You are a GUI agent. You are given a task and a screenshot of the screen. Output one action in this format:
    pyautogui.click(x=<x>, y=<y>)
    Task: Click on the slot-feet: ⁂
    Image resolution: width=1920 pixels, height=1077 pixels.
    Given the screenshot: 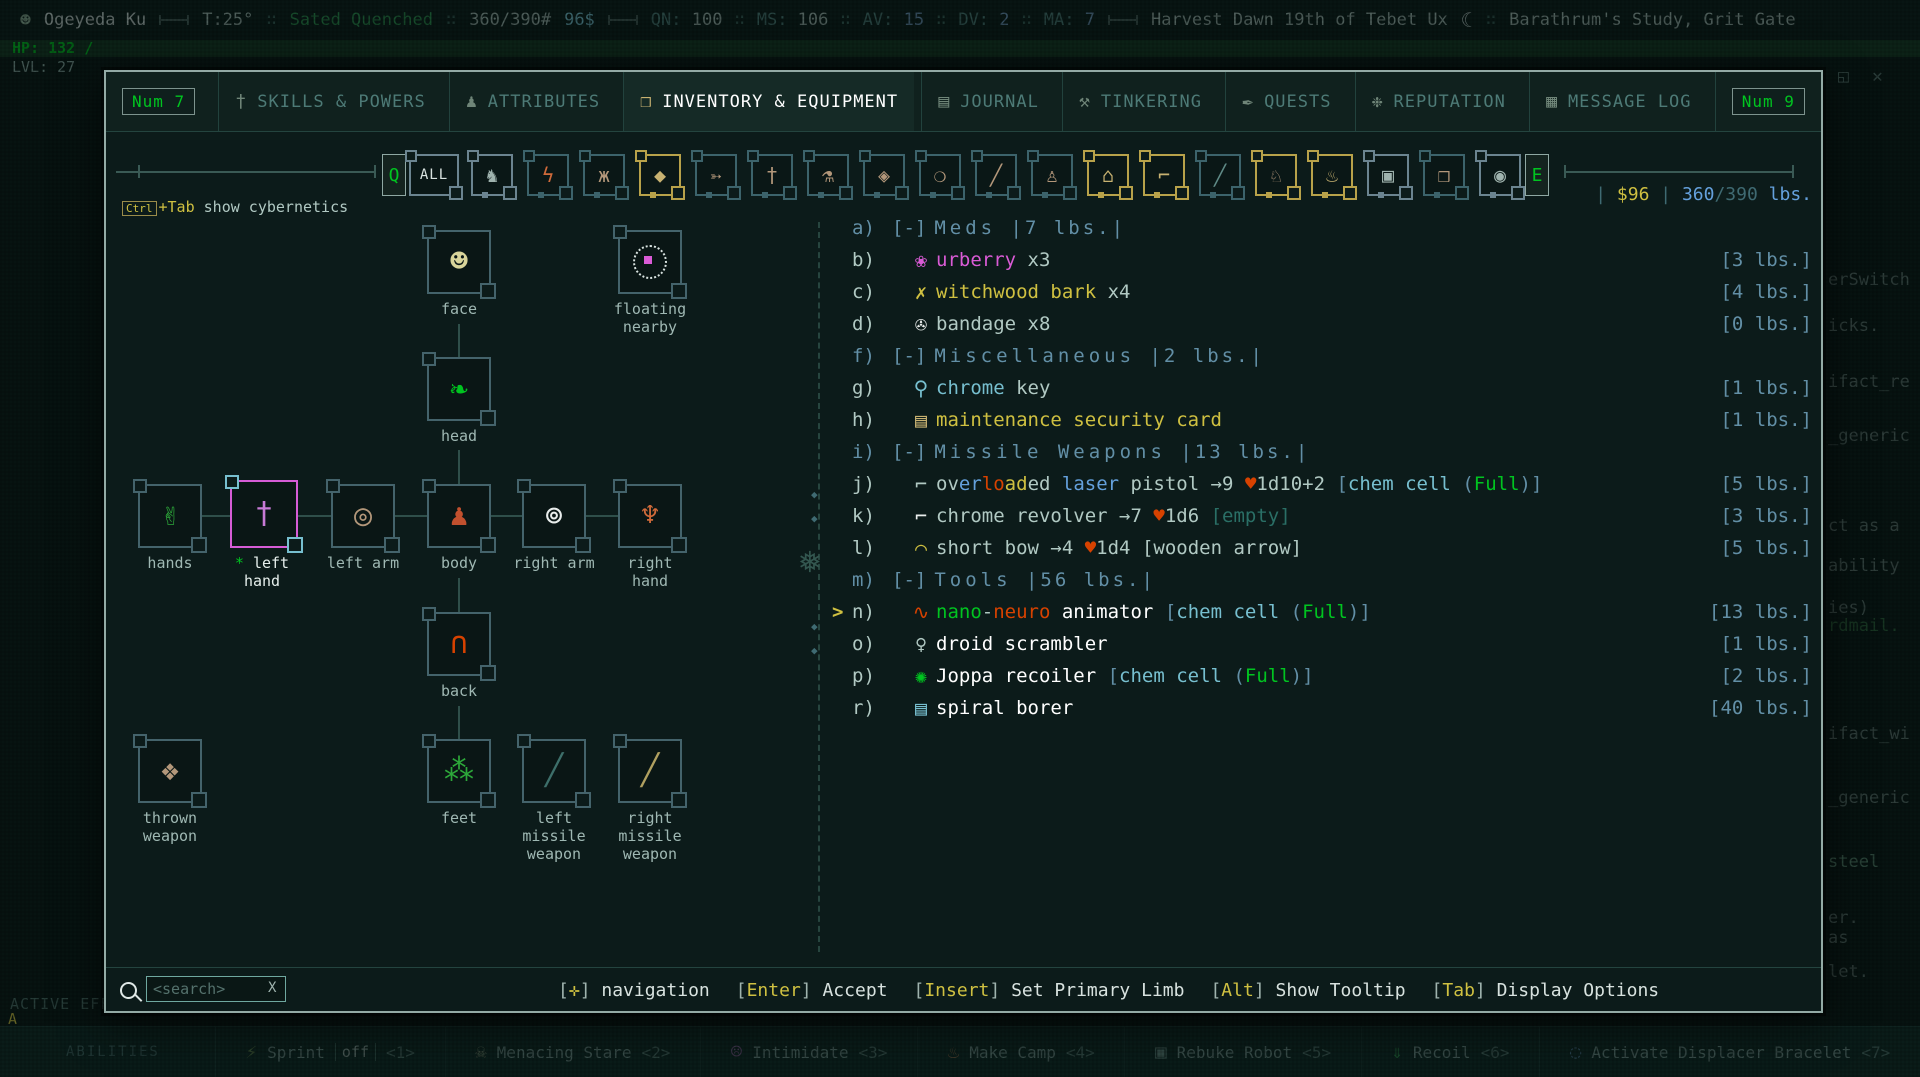 What is the action you would take?
    pyautogui.click(x=459, y=771)
    